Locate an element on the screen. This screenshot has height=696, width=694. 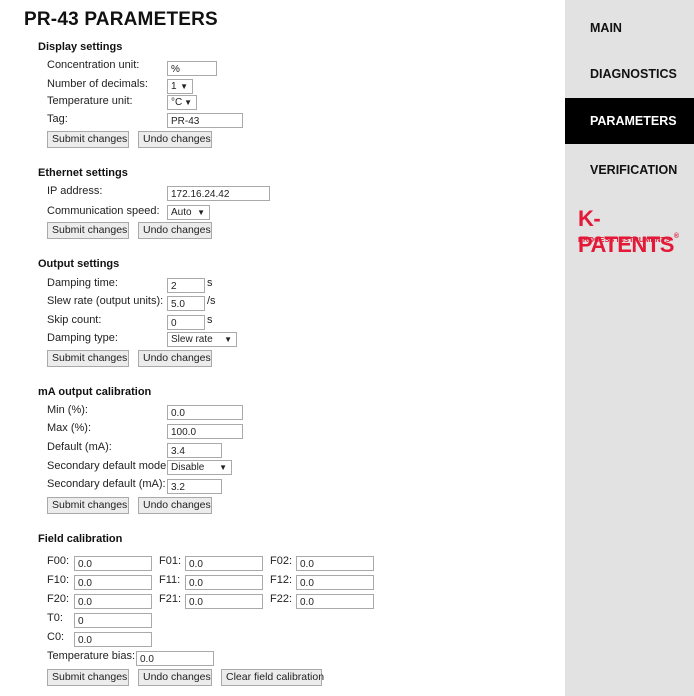
ip-address-label: IP address: is located at coordinates (75, 191).